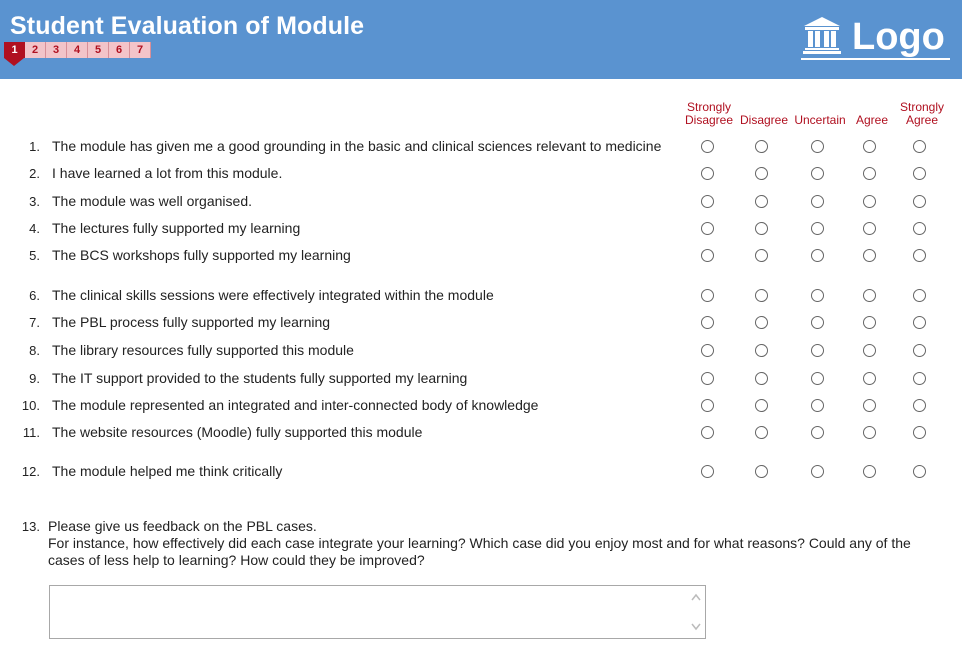  Describe the element at coordinates (696, 598) in the screenshot. I see `chevron-up-icon` at that location.